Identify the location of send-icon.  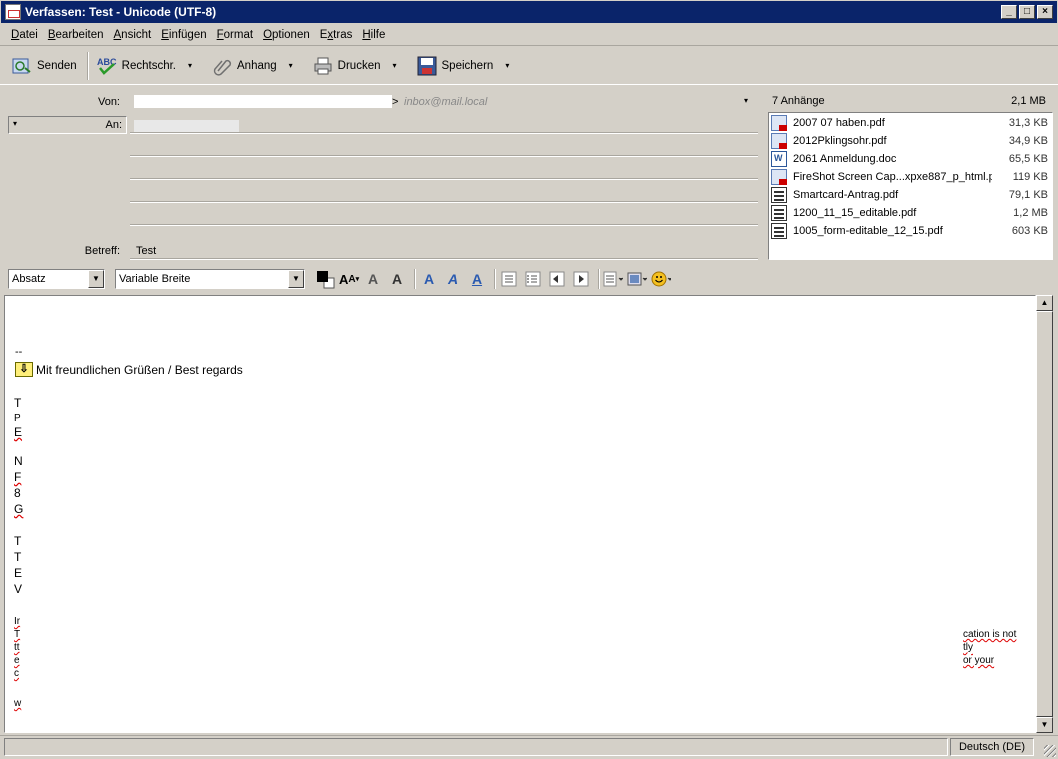
(22, 66).